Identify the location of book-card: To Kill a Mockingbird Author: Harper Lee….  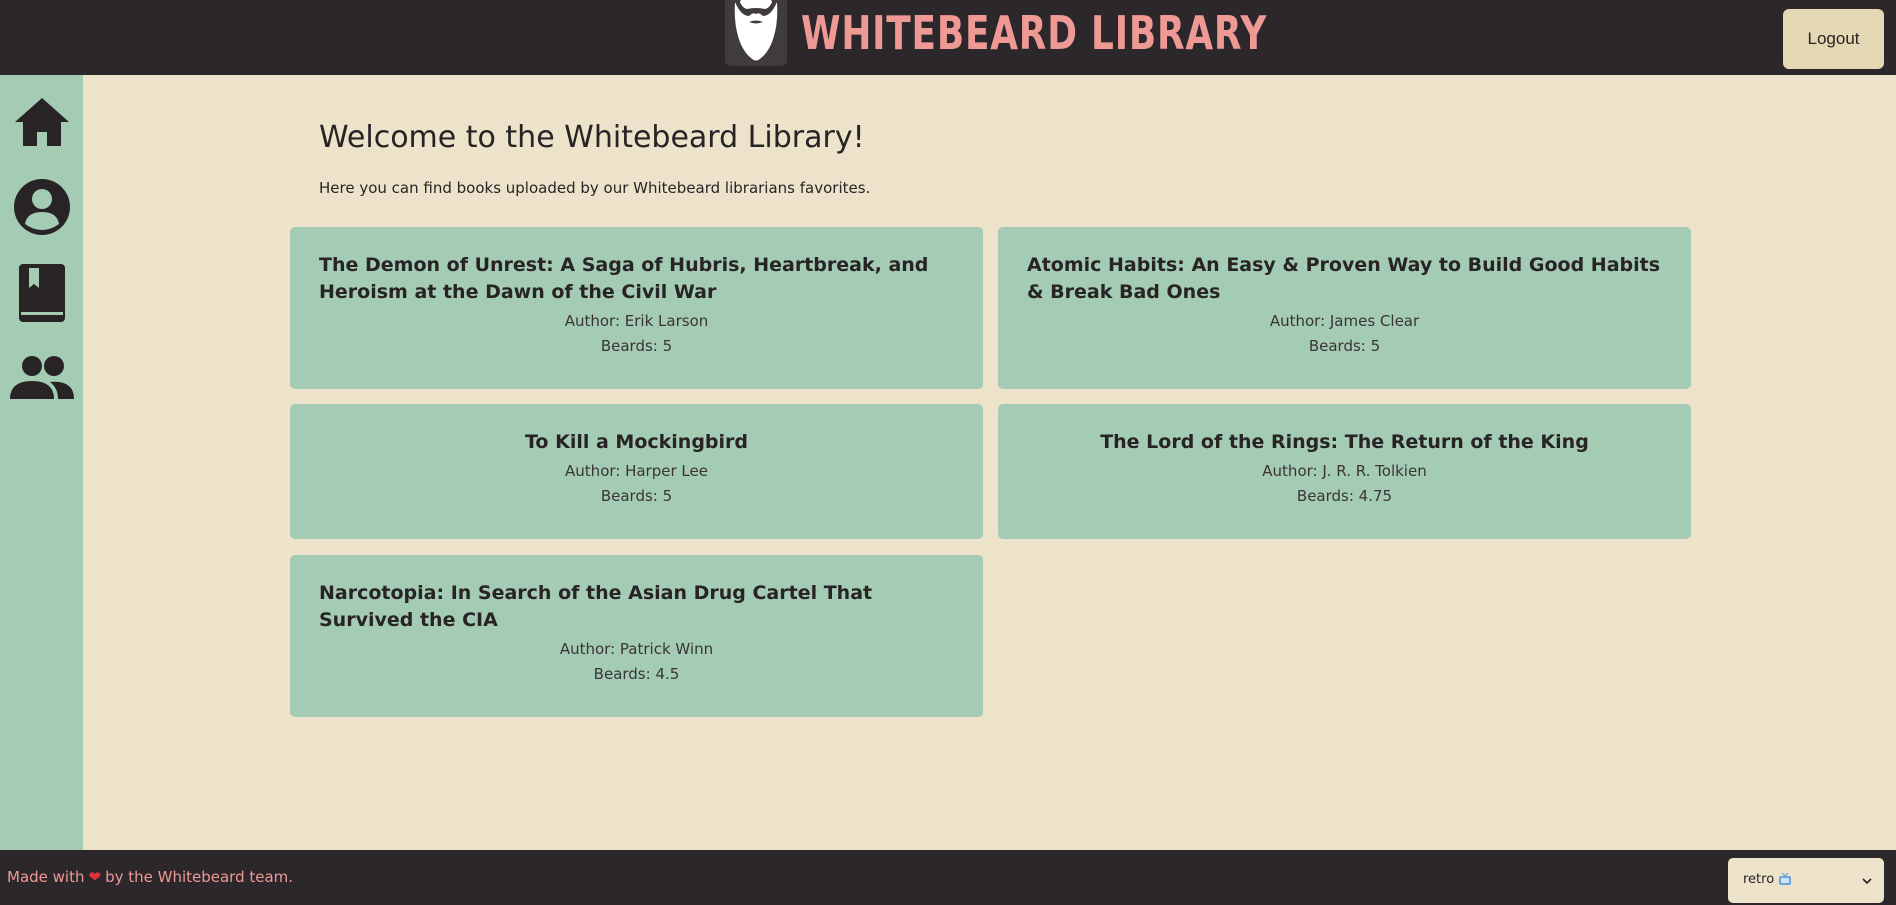
(636, 471).